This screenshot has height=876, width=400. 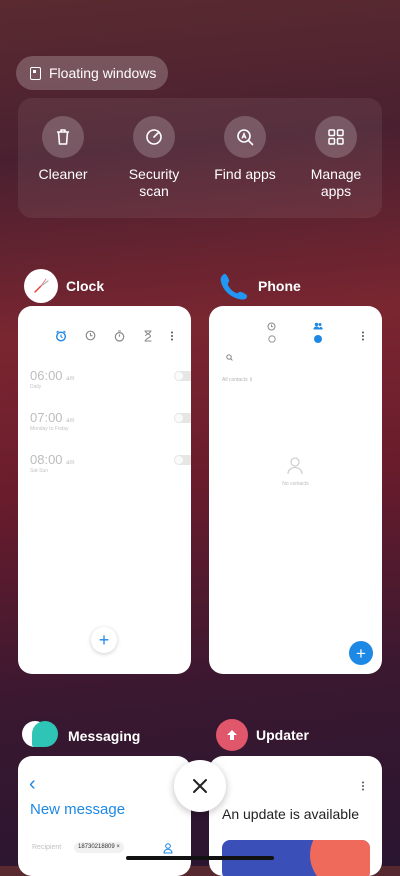 What do you see at coordinates (110, 463) in the screenshot?
I see `alarm-row: 08:00 am Sat-Sun` at bounding box center [110, 463].